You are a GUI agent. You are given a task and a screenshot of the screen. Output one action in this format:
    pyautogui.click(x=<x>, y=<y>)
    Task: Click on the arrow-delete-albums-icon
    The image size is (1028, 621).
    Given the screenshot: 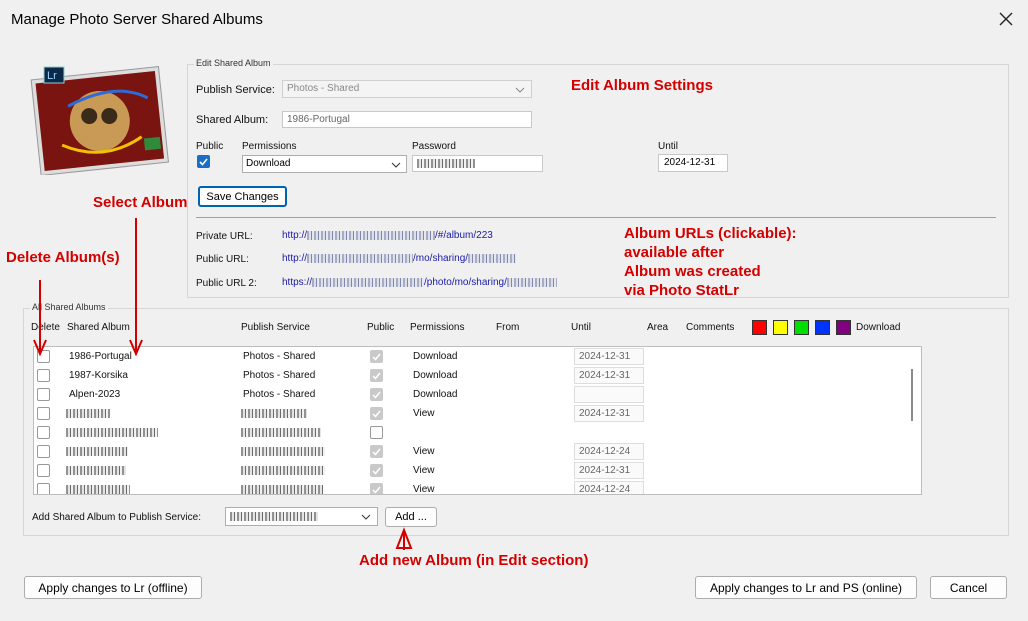 What is the action you would take?
    pyautogui.click(x=40, y=318)
    